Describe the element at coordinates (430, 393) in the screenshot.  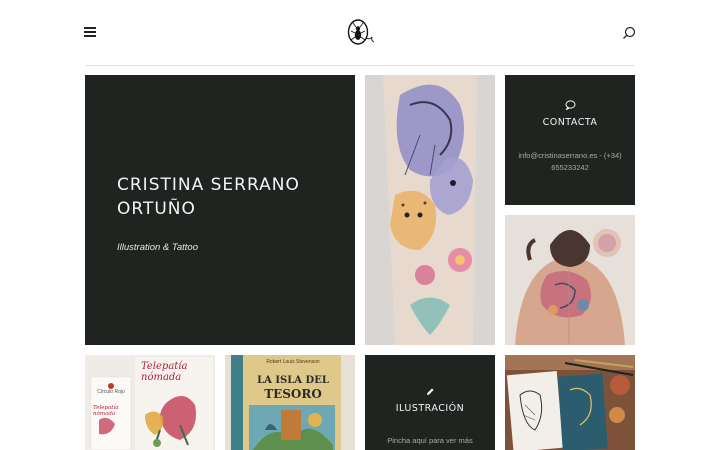
I see `pencil-icon` at that location.